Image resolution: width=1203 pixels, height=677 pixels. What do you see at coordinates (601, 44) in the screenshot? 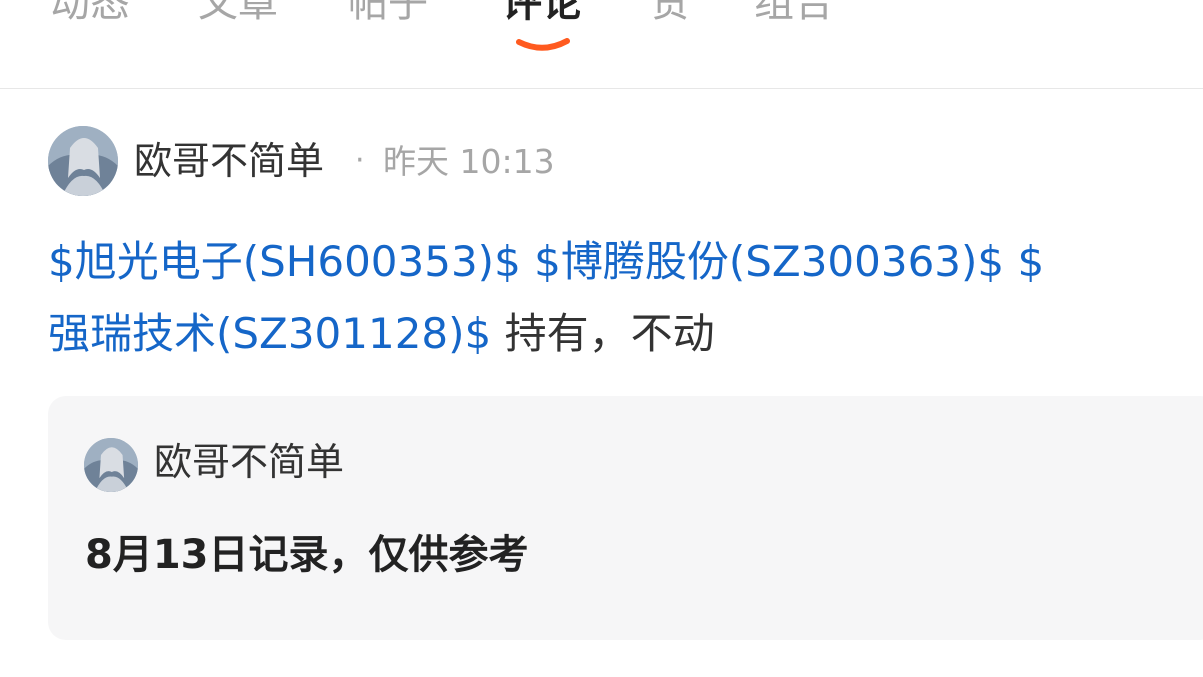
I see `tab-bar: 动态 文章 帖子 评论 赞 组合` at bounding box center [601, 44].